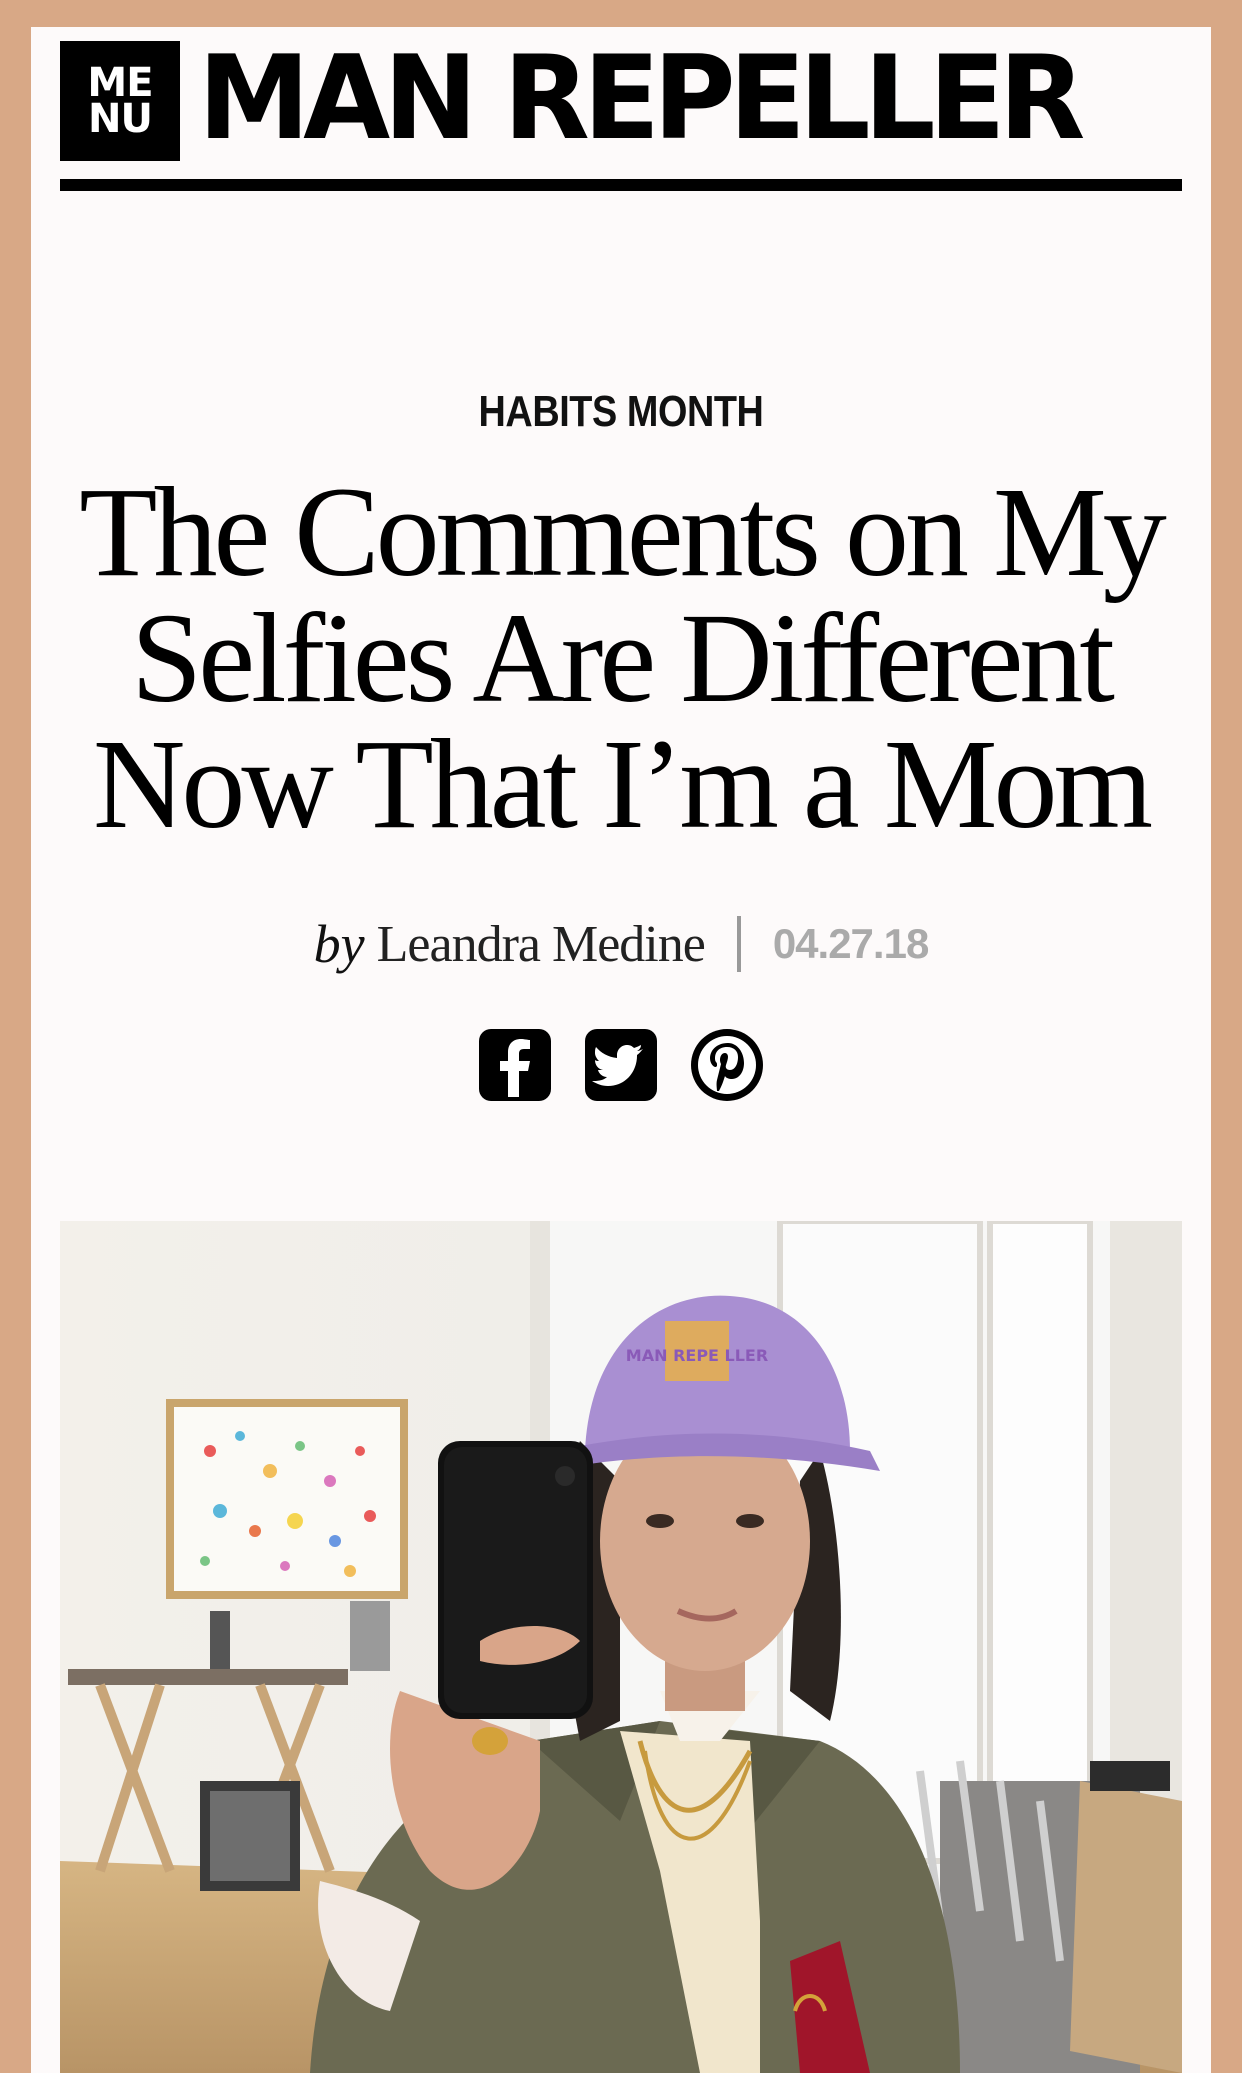 The width and height of the screenshot is (1242, 2073). I want to click on cap-logo-text: MAN REPE LLER, so click(697, 1355).